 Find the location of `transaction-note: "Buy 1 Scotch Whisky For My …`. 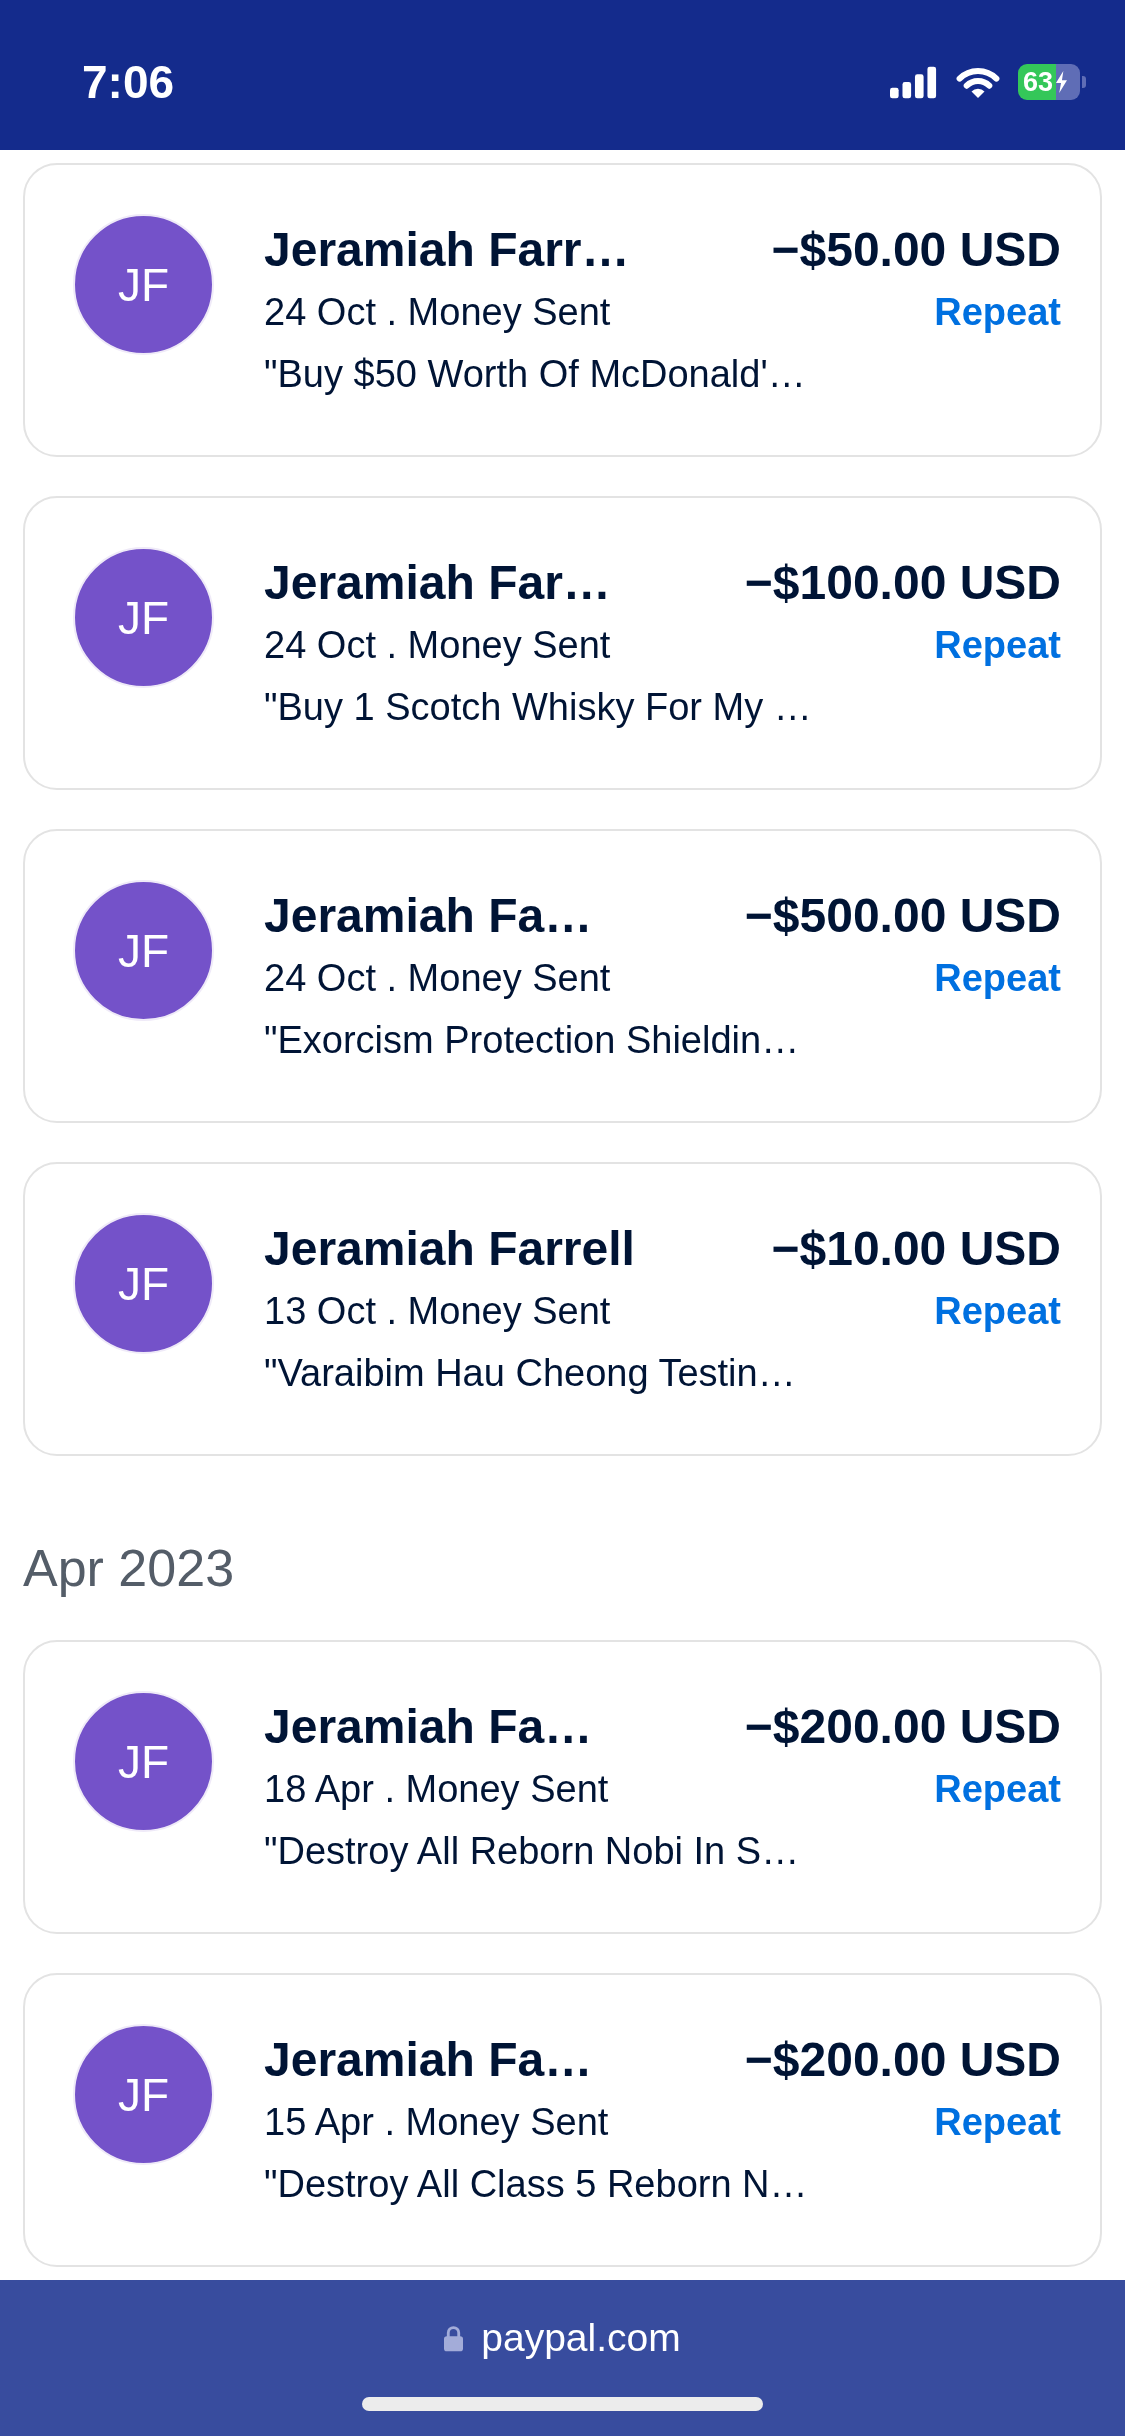

transaction-note: "Buy 1 Scotch Whisky For My … is located at coordinates (538, 707).